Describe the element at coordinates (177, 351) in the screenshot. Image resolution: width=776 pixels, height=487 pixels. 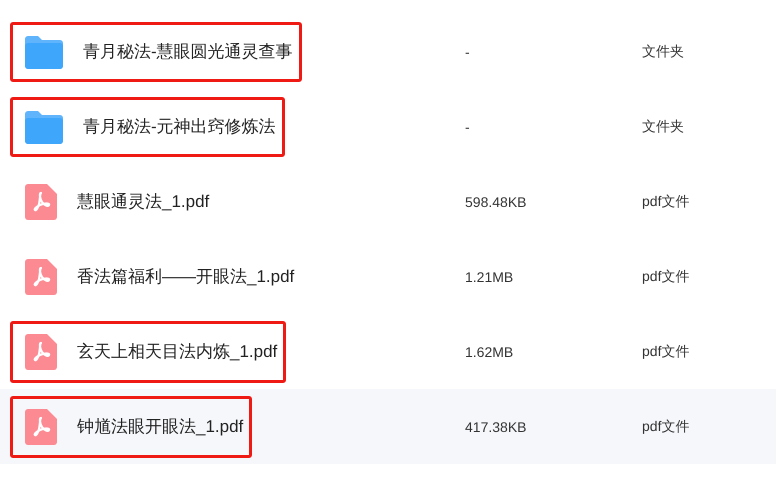
I see `file-name: 玄天上相天目法内炼_1.pdf` at that location.